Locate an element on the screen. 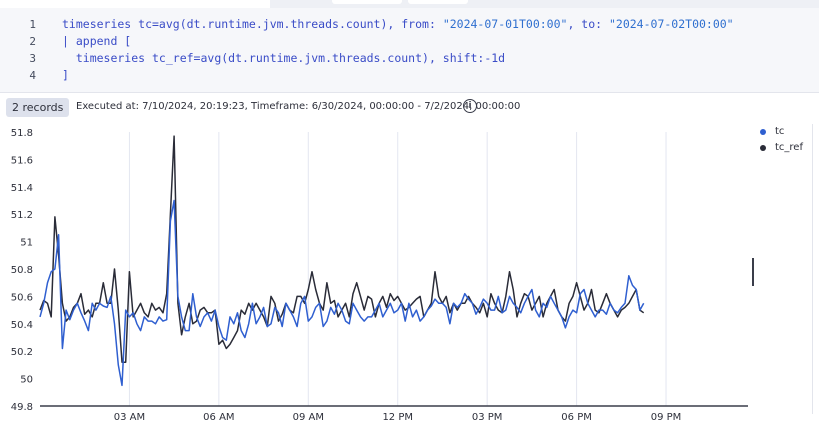 This screenshot has width=819, height=424. tab is located at coordinates (438, 2).